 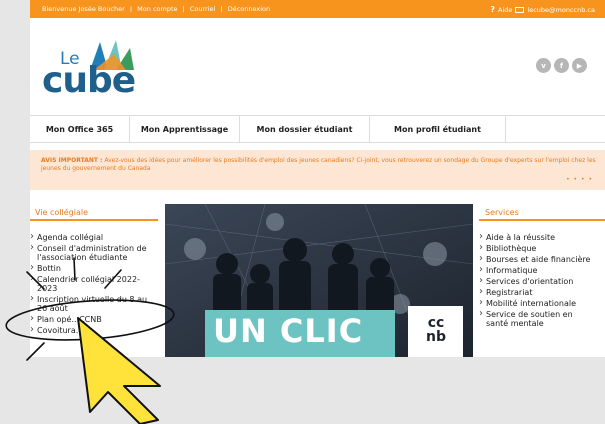 I want to click on le-cube-logo: Le cube, so click(x=90, y=71).